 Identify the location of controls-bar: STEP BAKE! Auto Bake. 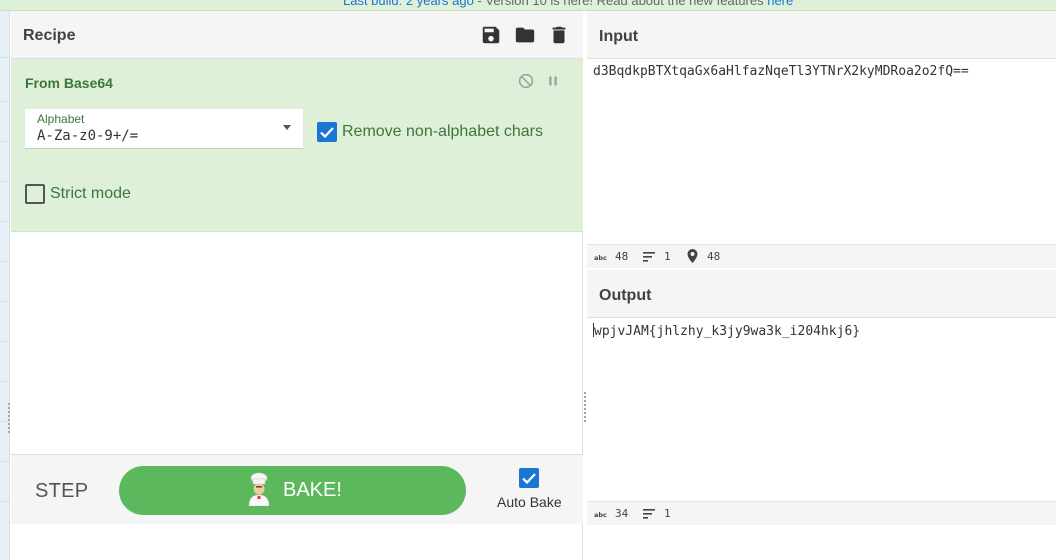
(297, 489).